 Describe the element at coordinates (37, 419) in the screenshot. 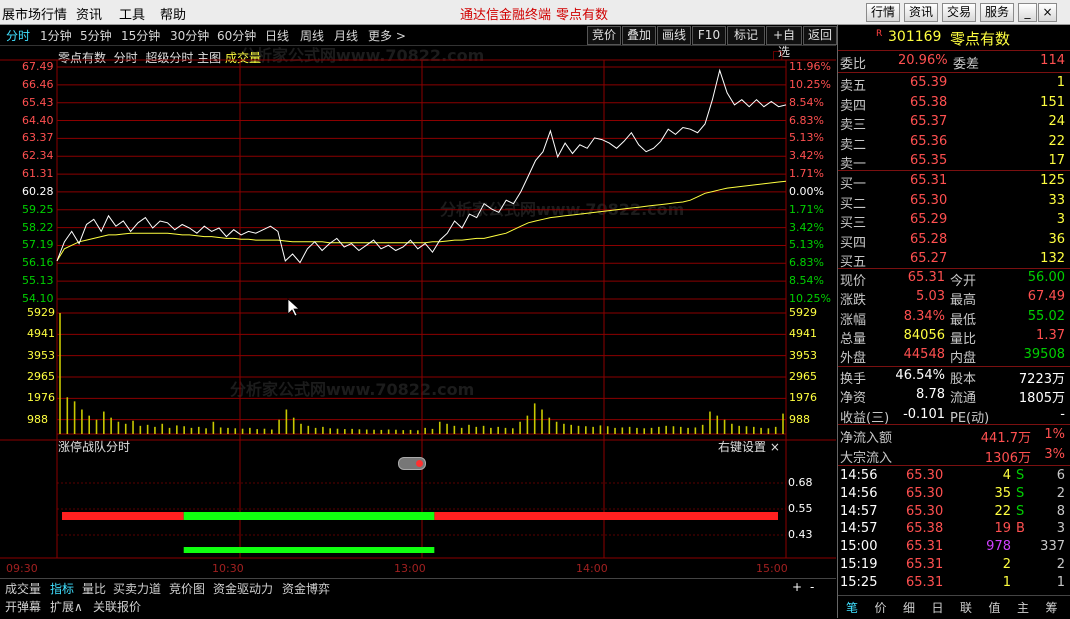

I see `volume-tick-label: 988` at that location.